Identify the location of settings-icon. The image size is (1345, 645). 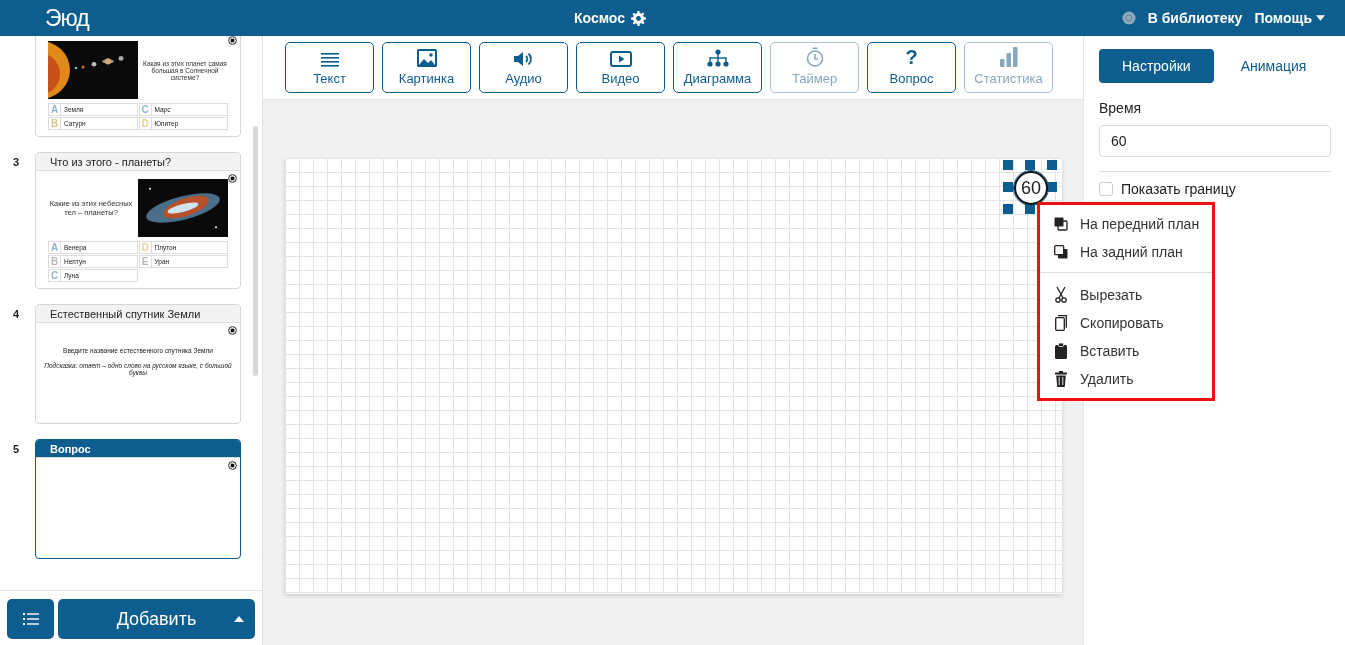
(639, 18).